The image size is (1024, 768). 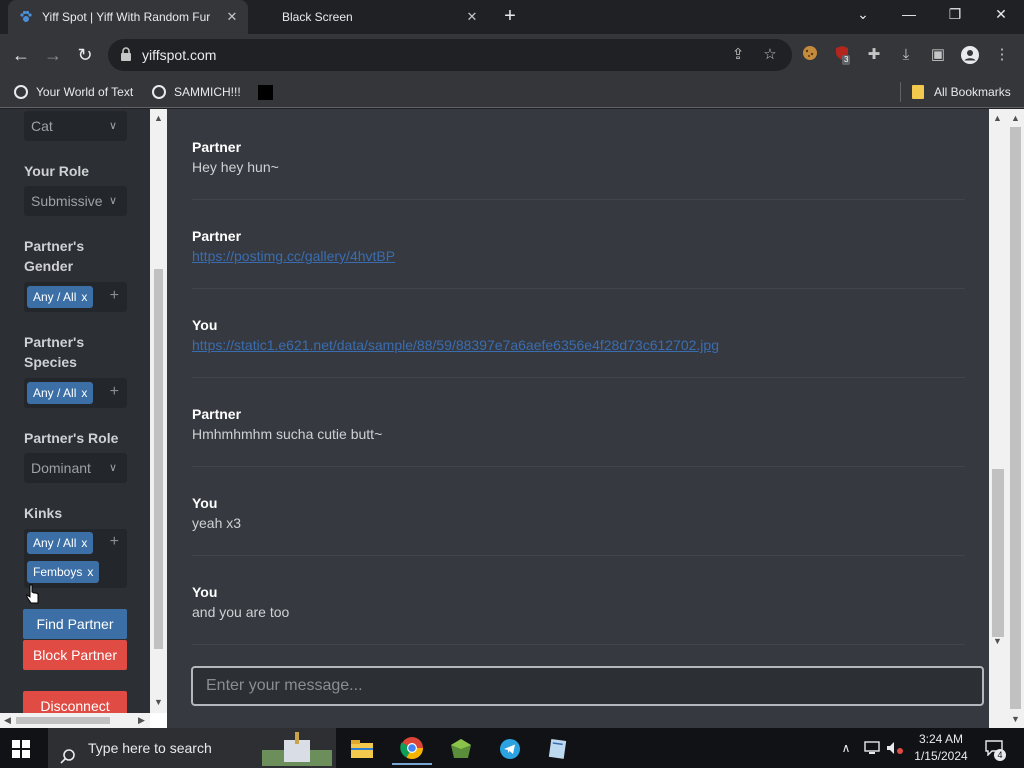 I want to click on show-hidden-icons-chevron-icon: ∧, so click(x=846, y=748).